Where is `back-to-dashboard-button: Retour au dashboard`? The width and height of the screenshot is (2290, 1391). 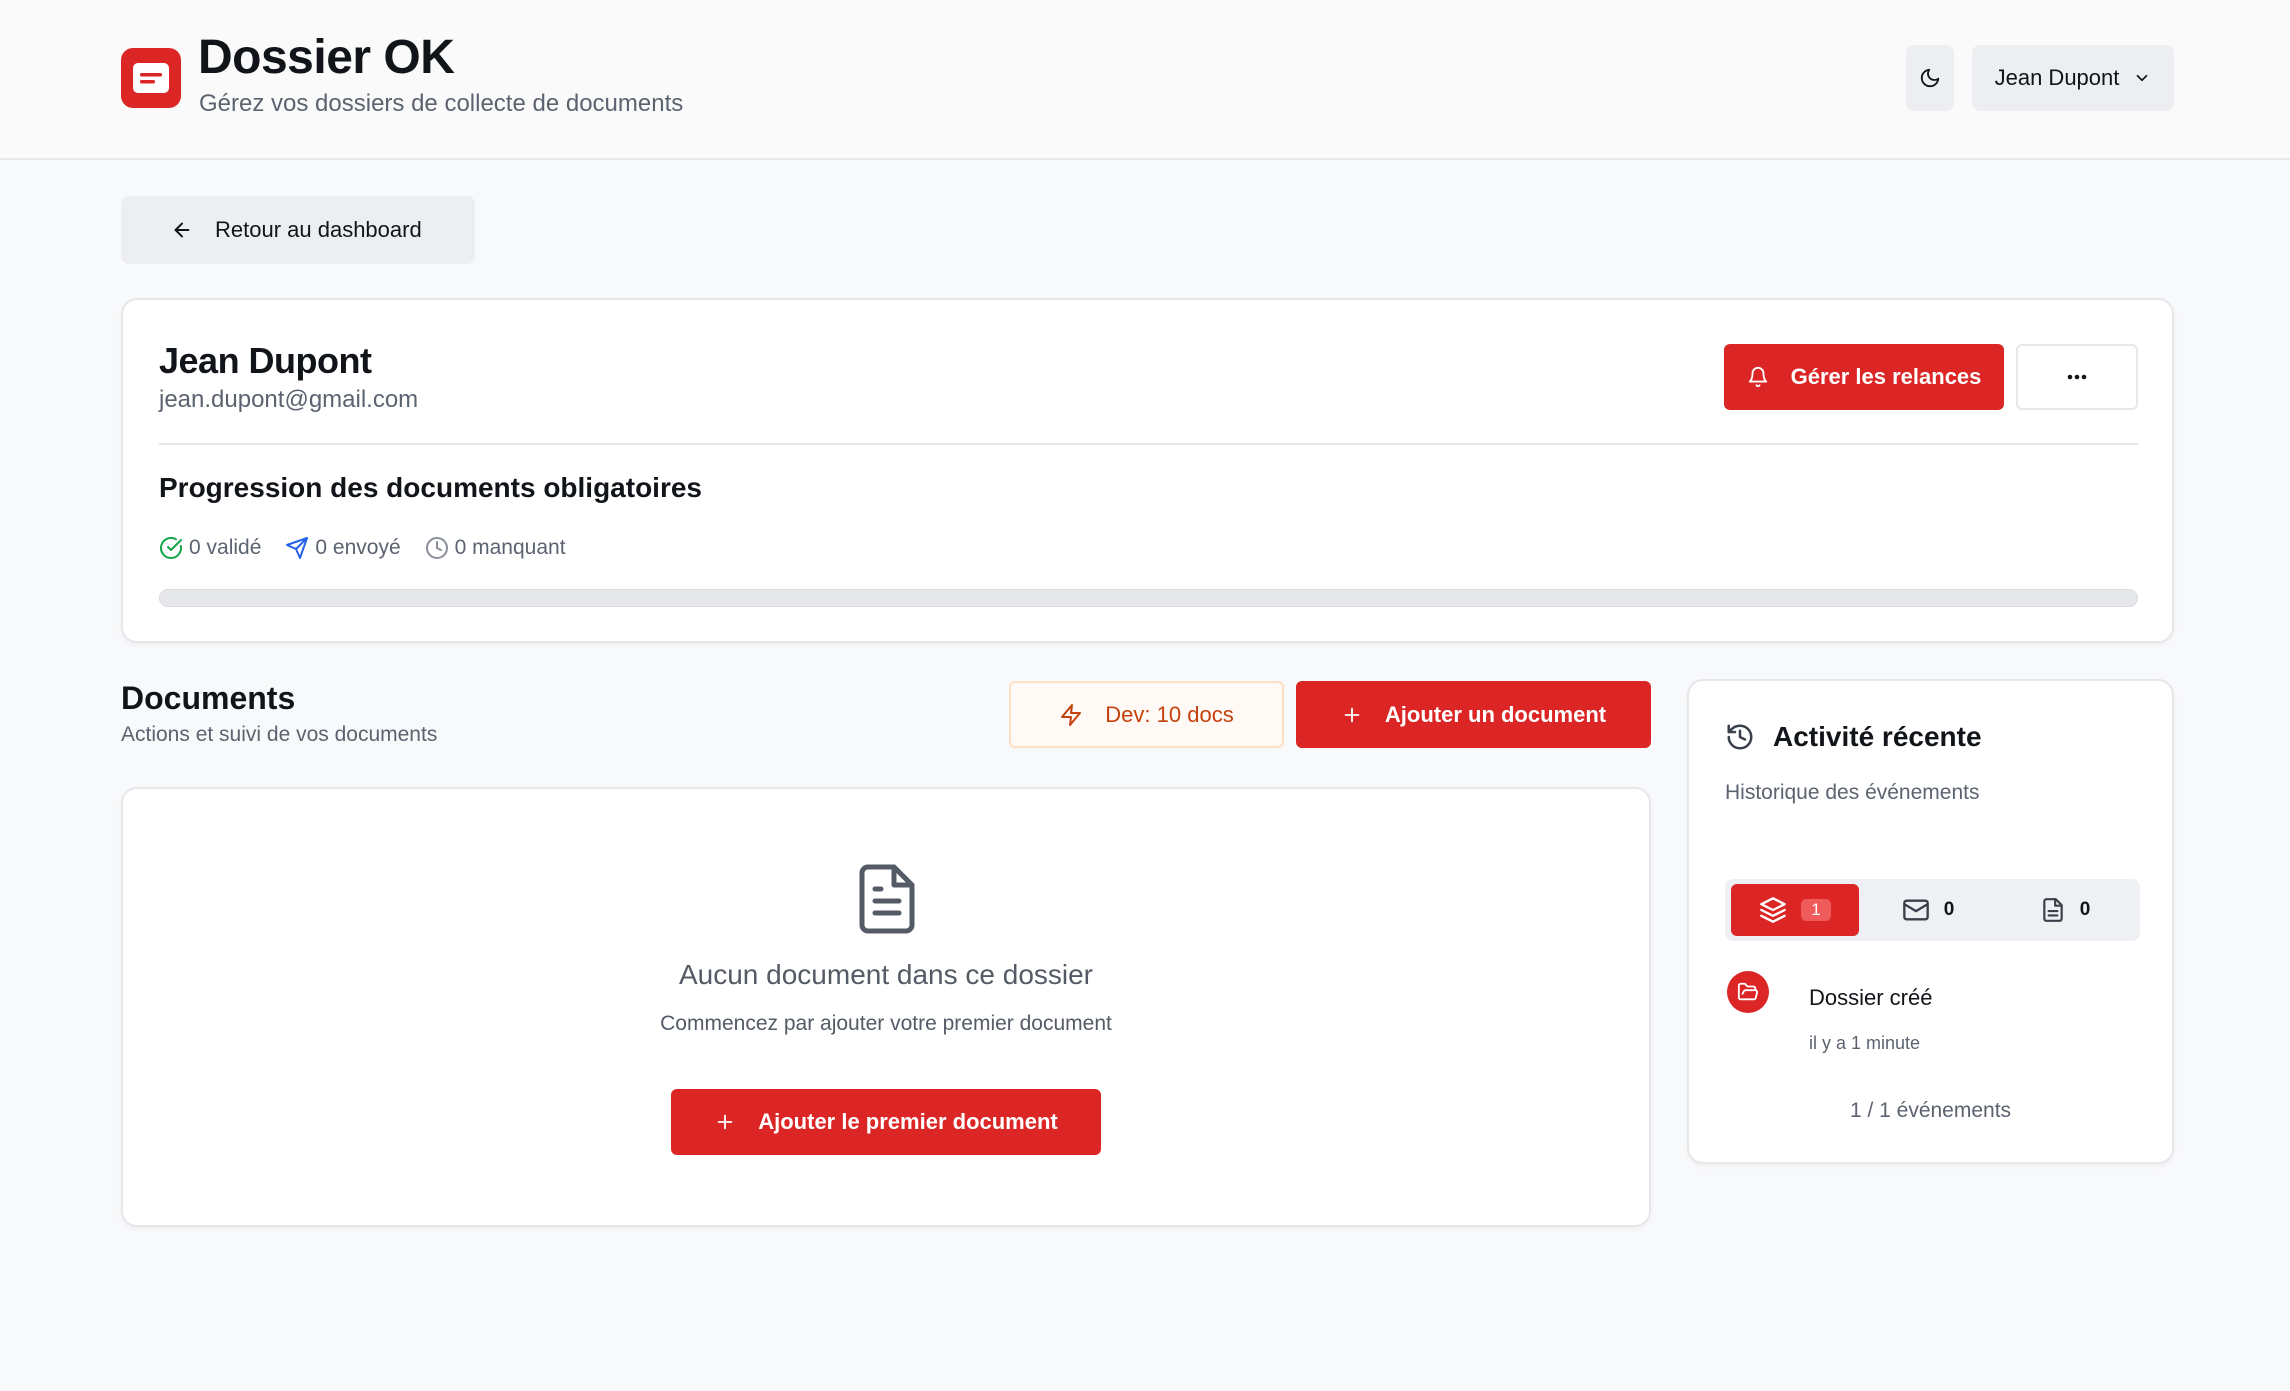 back-to-dashboard-button: Retour au dashboard is located at coordinates (298, 230).